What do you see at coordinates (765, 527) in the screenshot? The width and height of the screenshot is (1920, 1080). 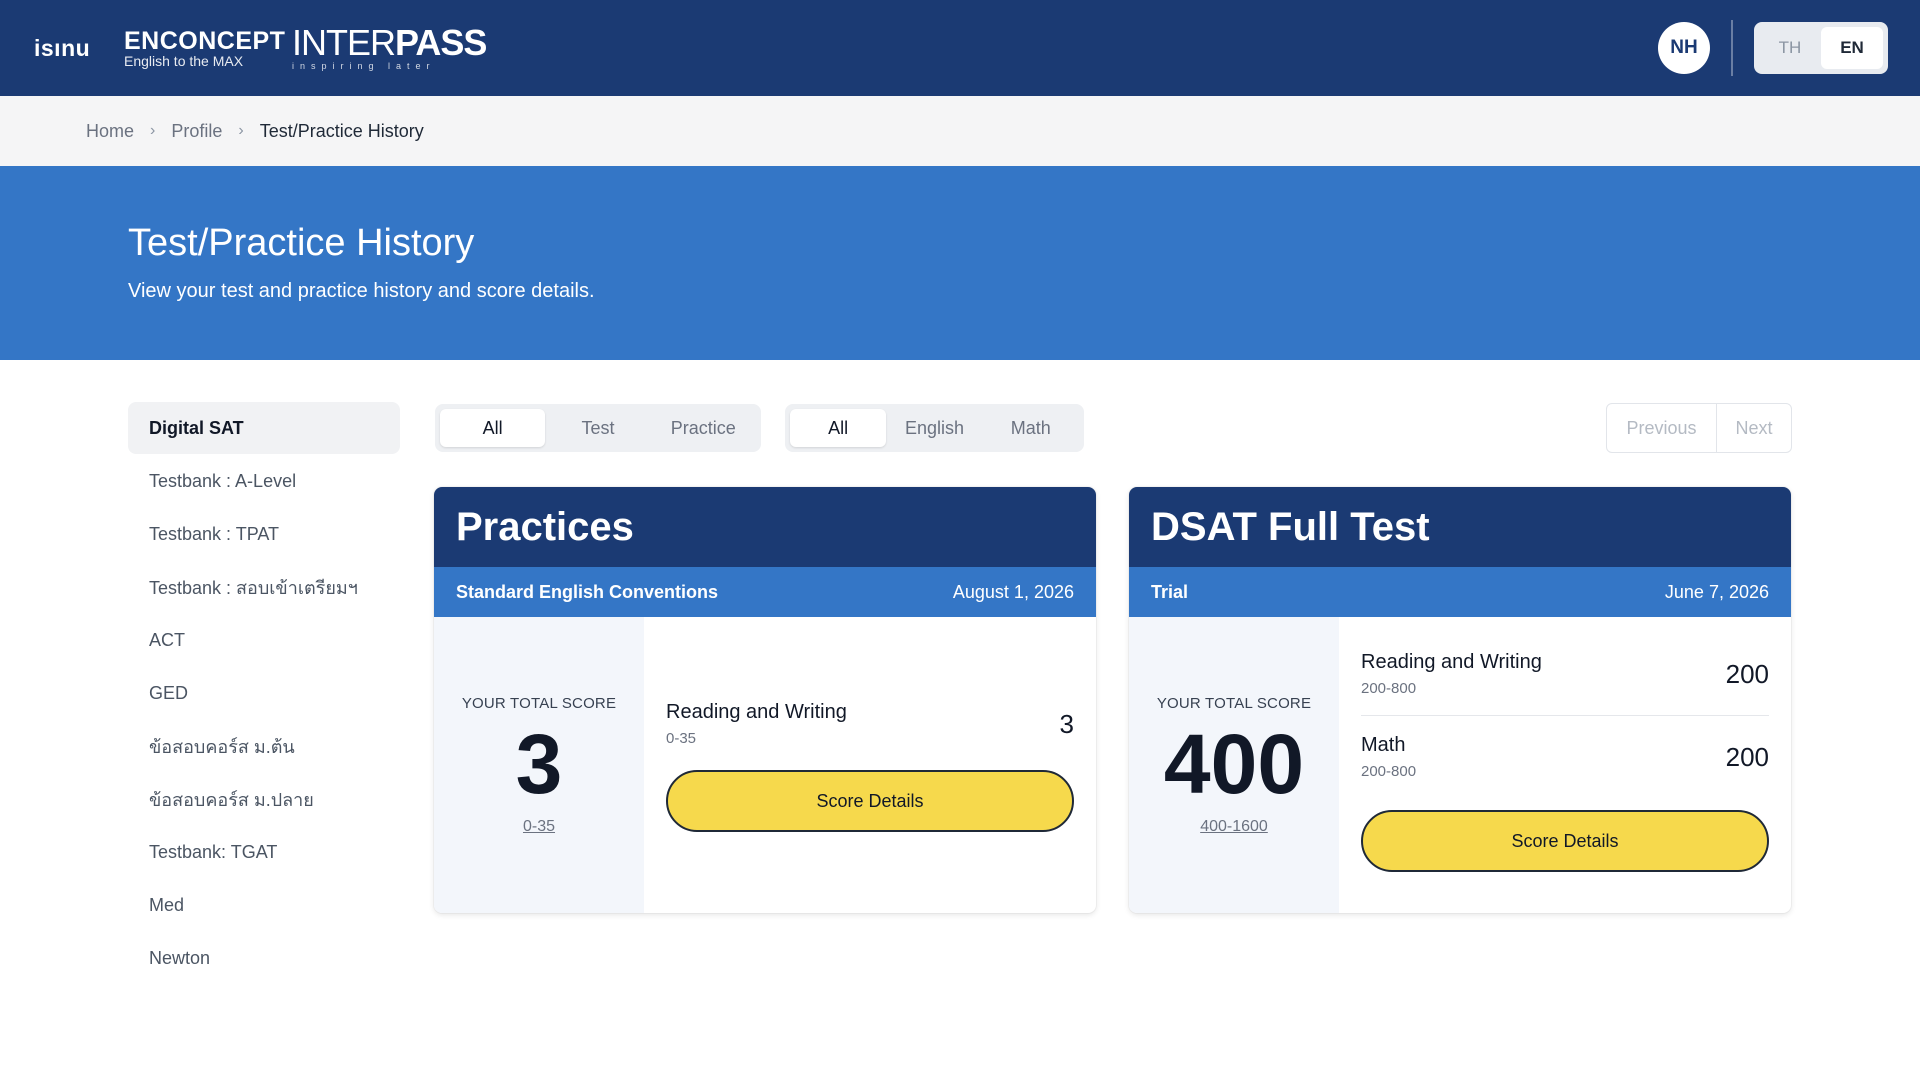 I see `card-title: Practices` at bounding box center [765, 527].